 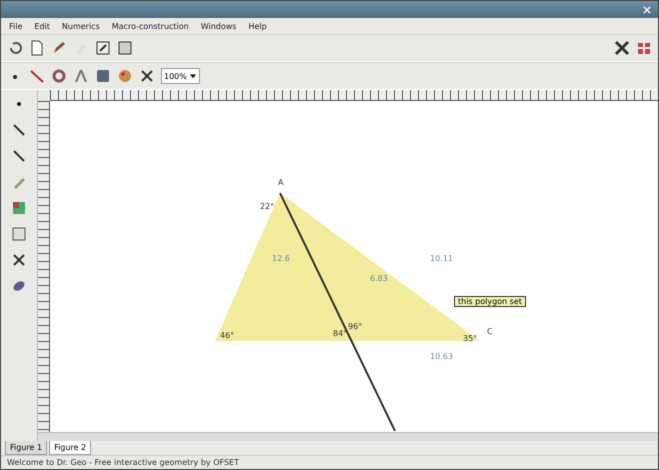 What do you see at coordinates (348, 436) in the screenshot?
I see `scrollbar` at bounding box center [348, 436].